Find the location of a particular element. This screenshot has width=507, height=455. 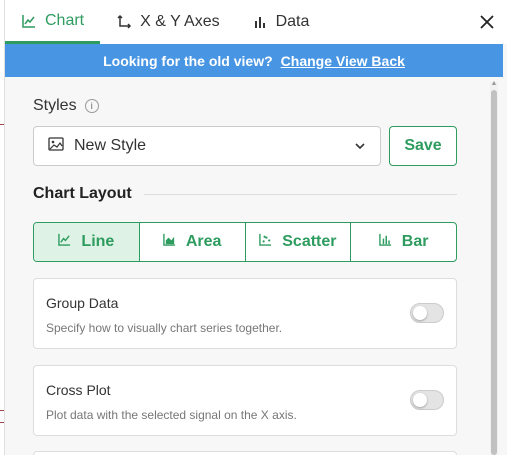

scatter-chart-icon is located at coordinates (265, 242).